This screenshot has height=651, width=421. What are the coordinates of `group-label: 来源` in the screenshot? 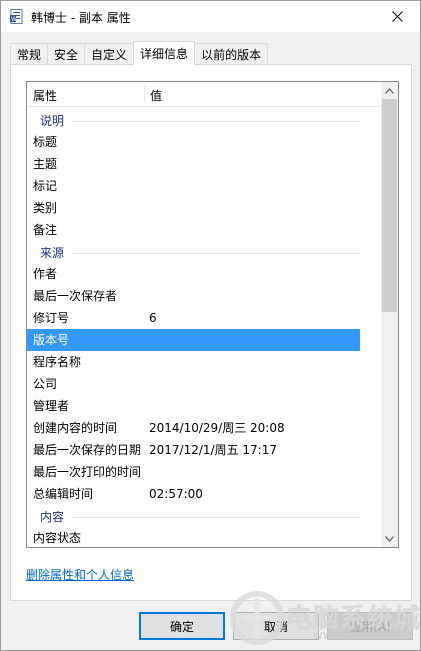 It's located at (52, 253).